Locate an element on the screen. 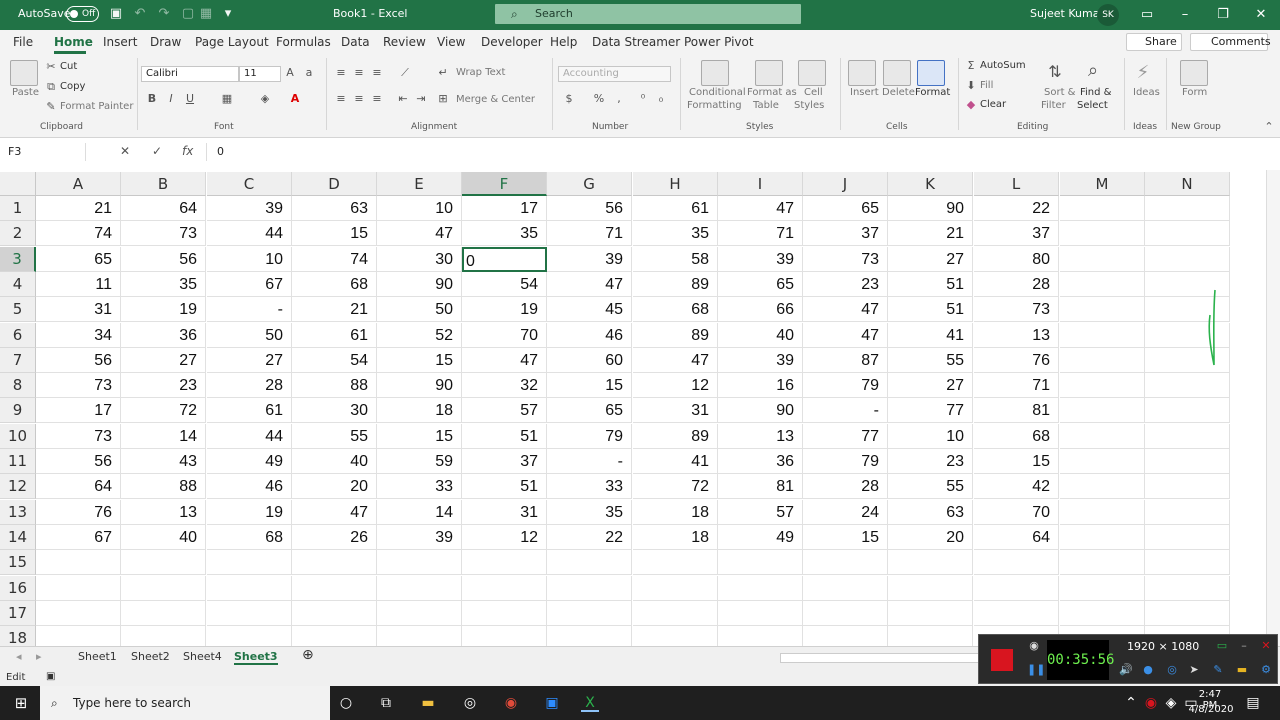  grid-cell: 34 is located at coordinates (78, 335).